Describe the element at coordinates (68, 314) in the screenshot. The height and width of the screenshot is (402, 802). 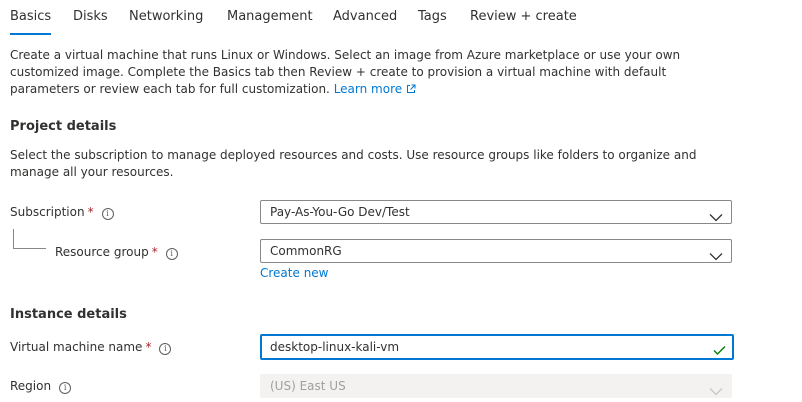
I see `instance-details-title: Instance details` at that location.